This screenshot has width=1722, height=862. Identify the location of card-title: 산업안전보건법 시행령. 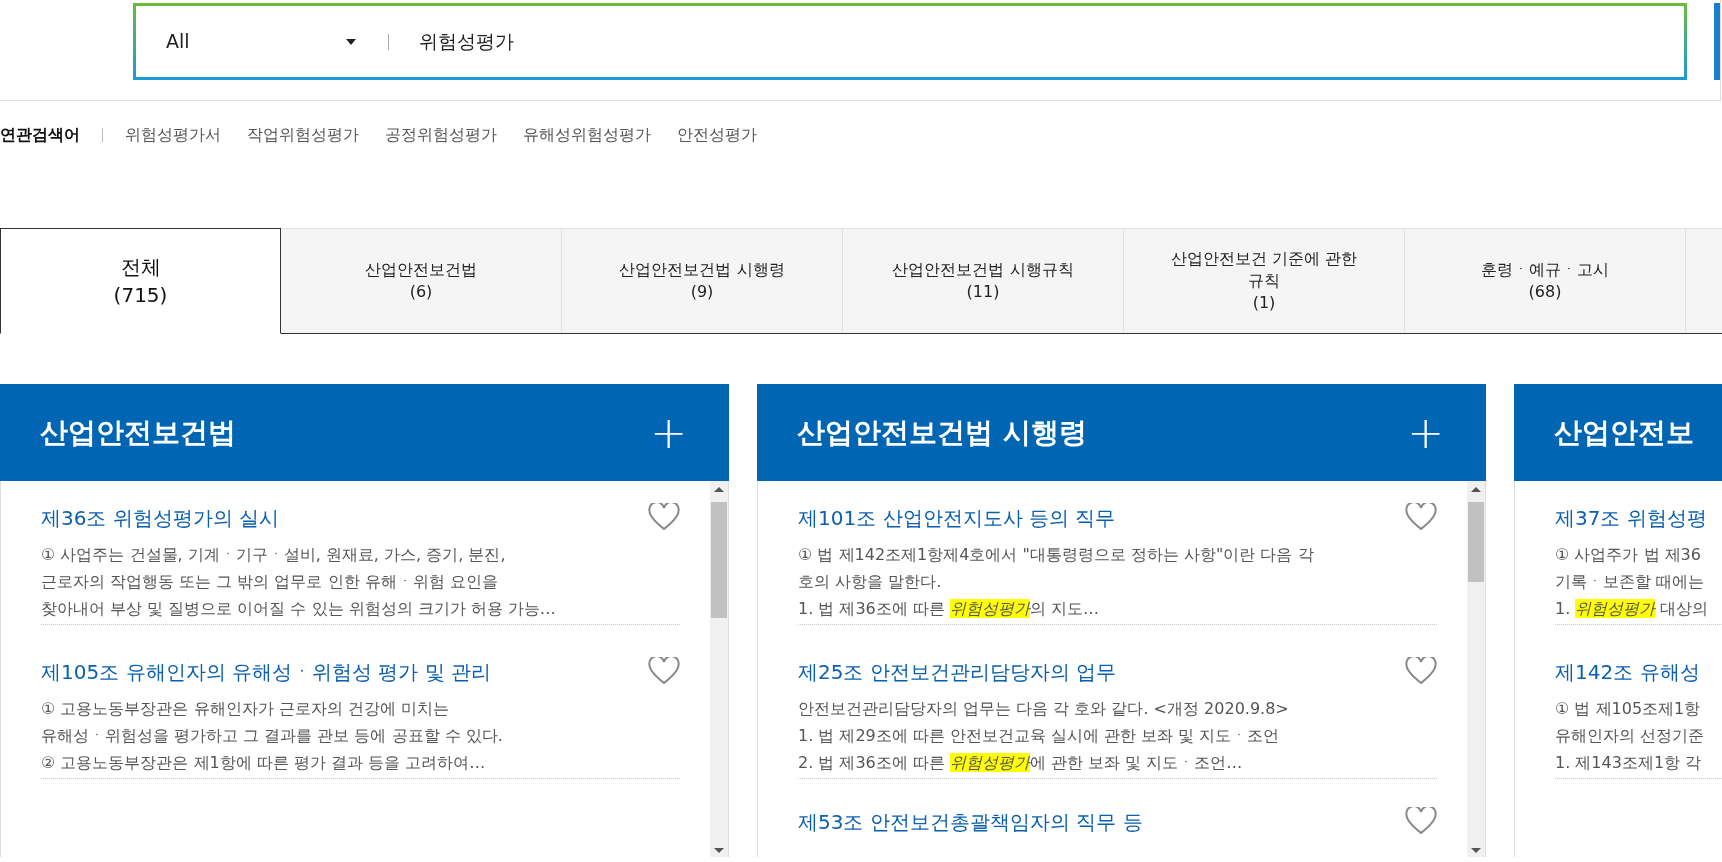
(942, 432).